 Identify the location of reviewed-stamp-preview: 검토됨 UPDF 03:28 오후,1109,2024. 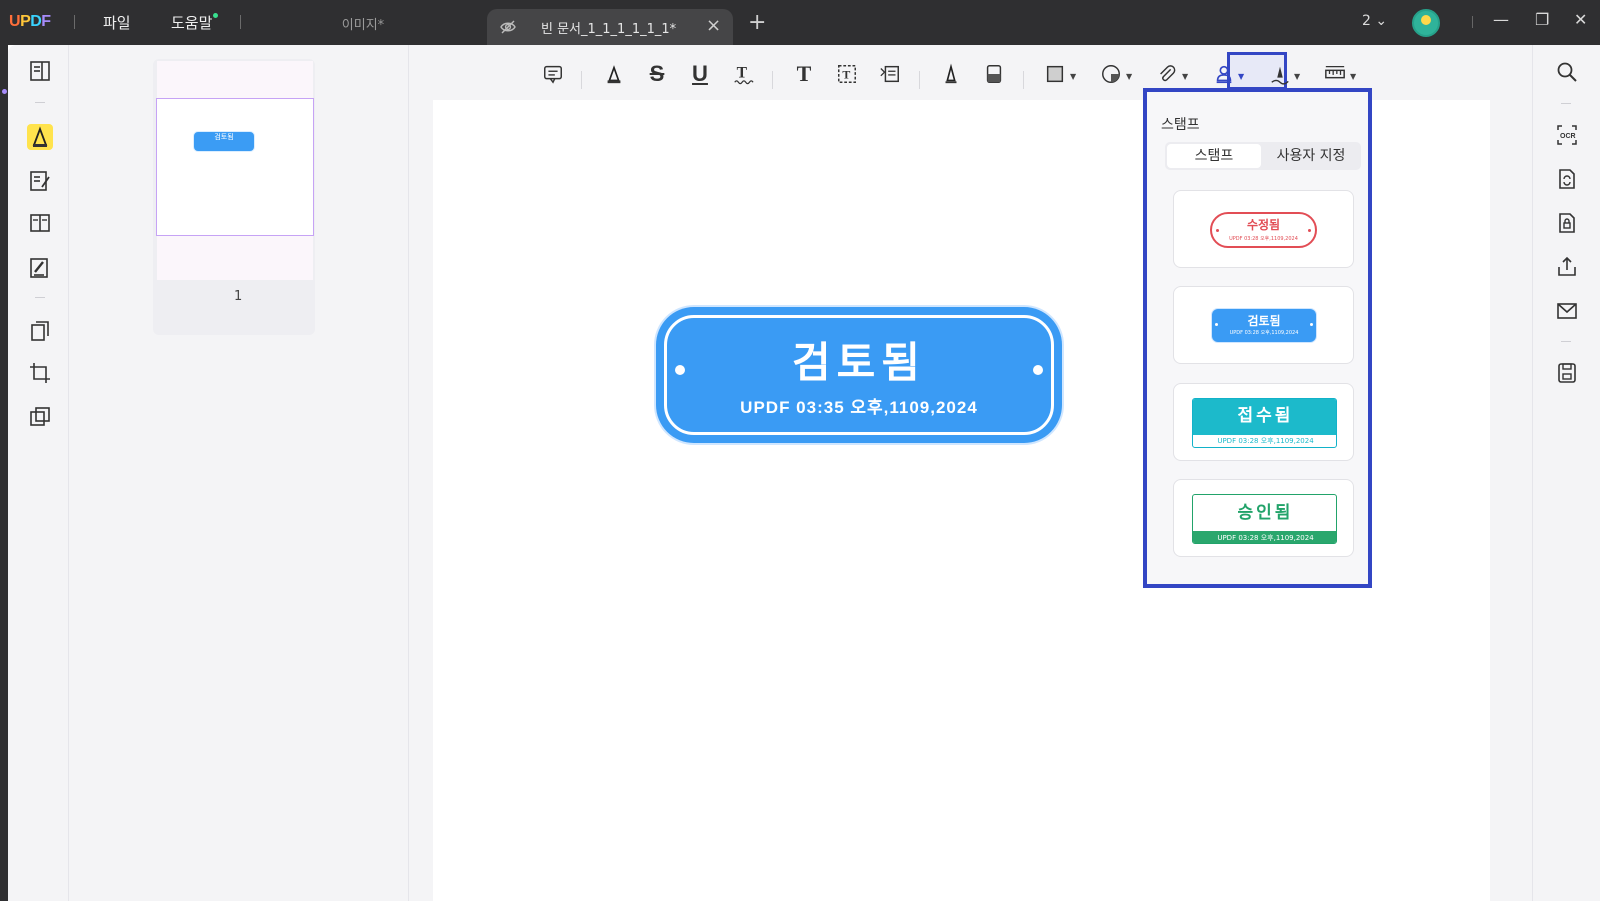
(1264, 325).